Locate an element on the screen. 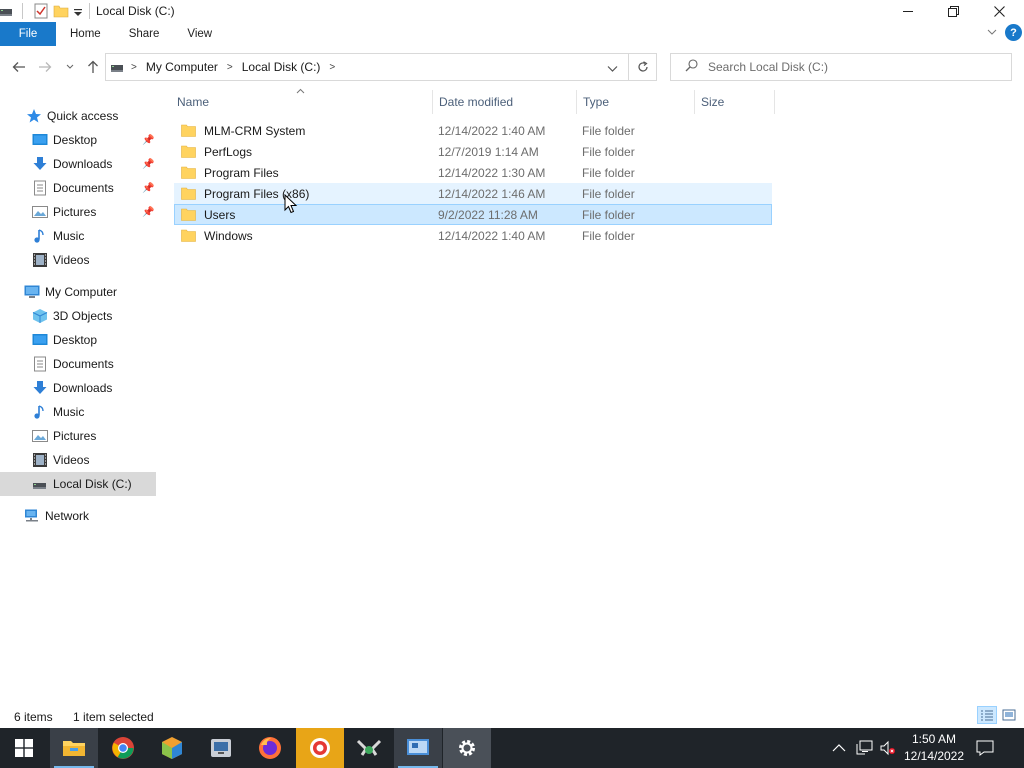 The width and height of the screenshot is (1024, 768). tab-home: Home is located at coordinates (85, 34).